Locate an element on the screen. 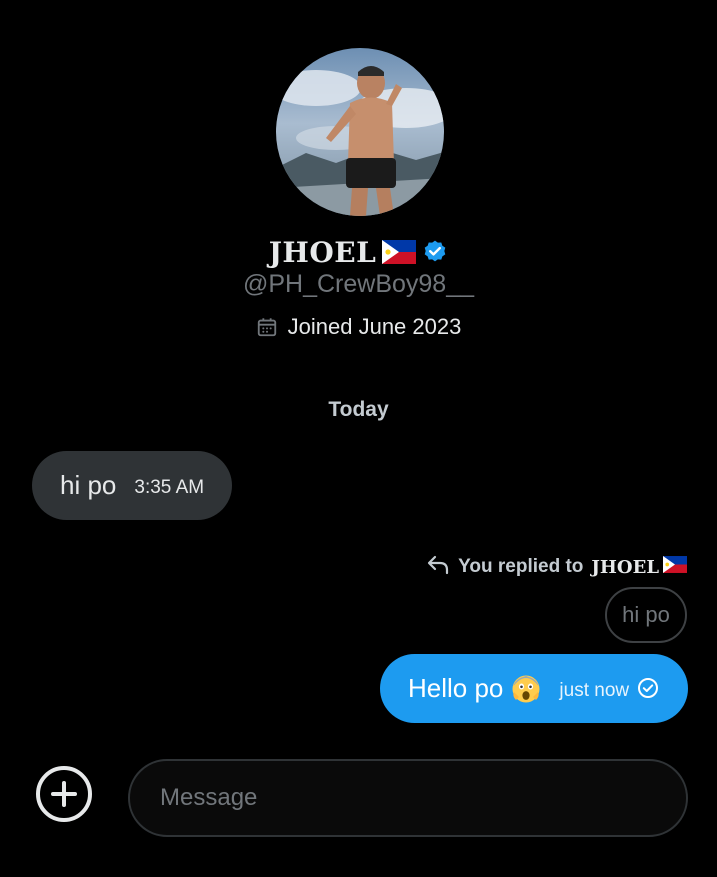 The image size is (717, 877). reply-recipient-name: JHOEL is located at coordinates (625, 567).